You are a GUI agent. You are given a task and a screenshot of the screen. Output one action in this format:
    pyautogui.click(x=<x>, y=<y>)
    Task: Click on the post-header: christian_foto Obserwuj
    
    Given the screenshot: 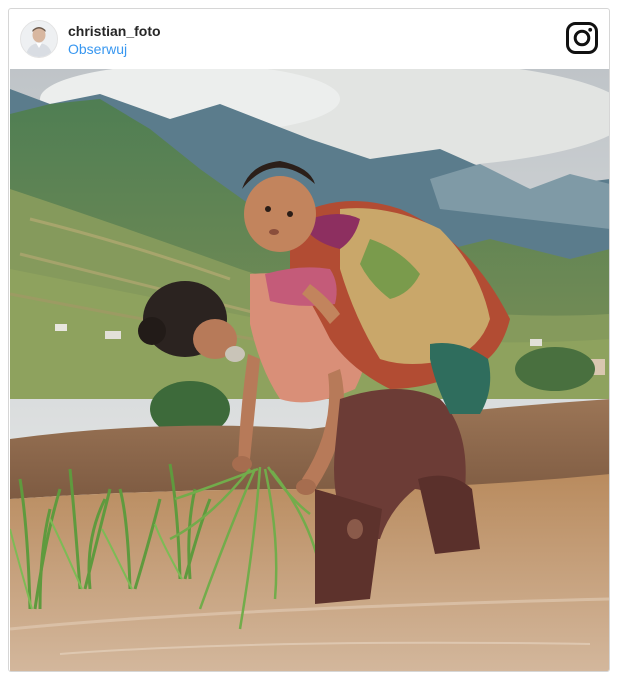 What is the action you would take?
    pyautogui.click(x=309, y=39)
    